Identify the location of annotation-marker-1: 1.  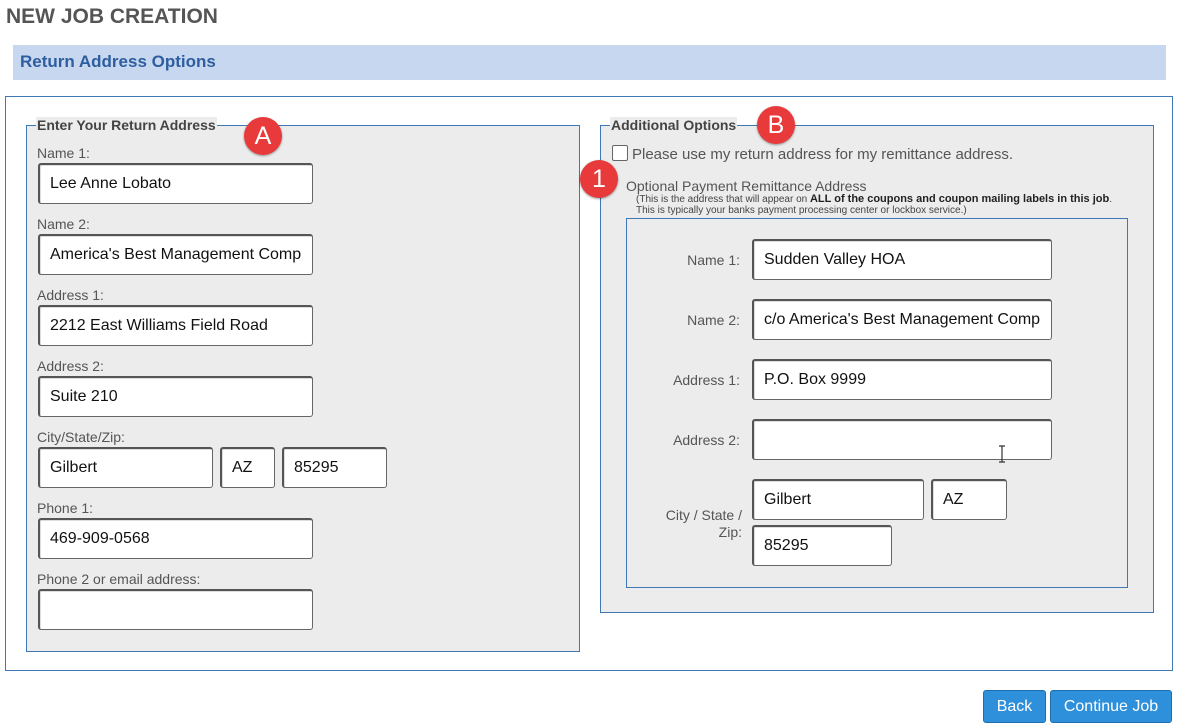
(599, 179).